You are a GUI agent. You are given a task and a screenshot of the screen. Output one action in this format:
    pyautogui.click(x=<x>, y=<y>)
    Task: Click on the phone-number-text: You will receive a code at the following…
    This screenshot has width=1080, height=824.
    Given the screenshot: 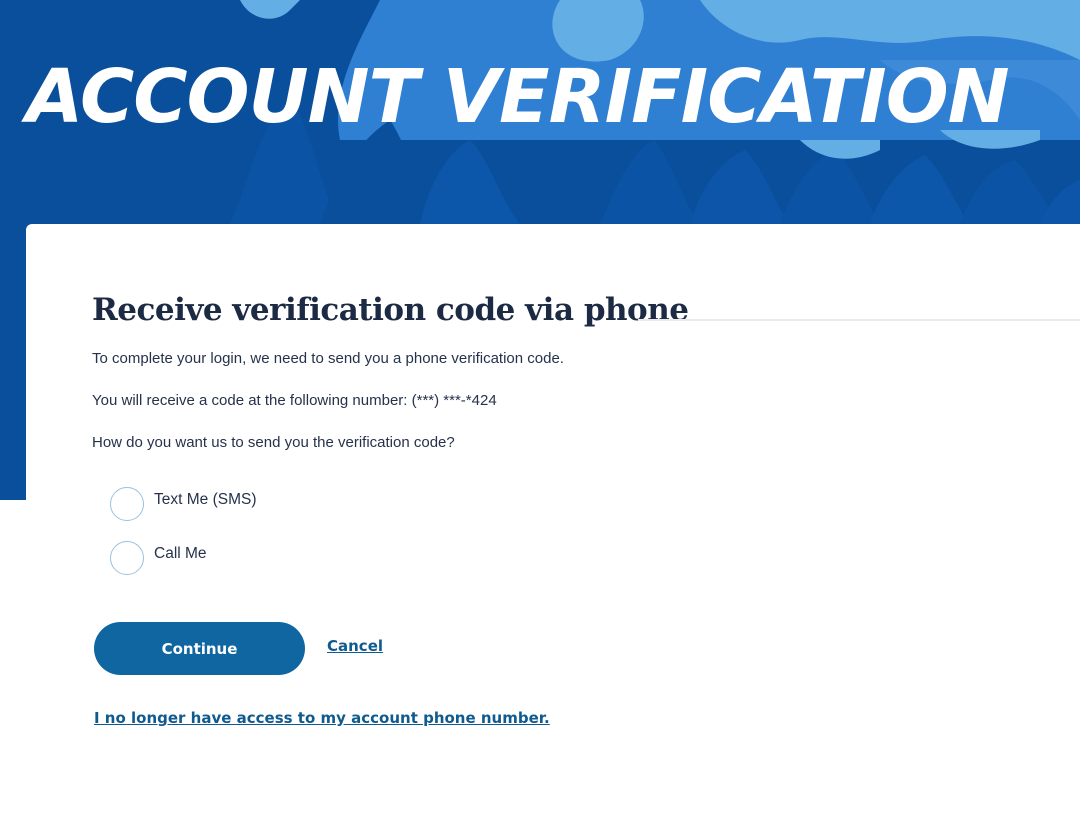 What is the action you would take?
    pyautogui.click(x=294, y=400)
    